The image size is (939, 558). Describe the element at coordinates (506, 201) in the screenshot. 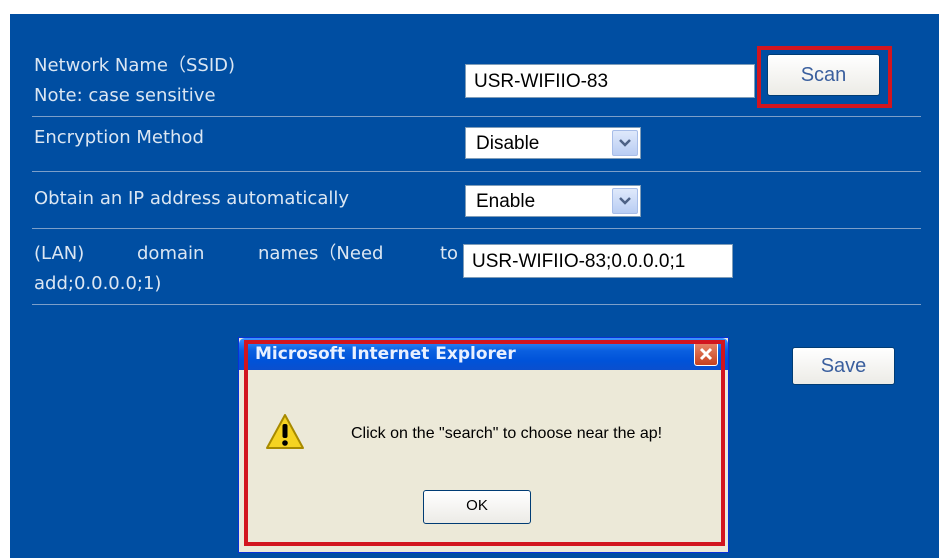

I see `dhcp-value: Enable` at that location.